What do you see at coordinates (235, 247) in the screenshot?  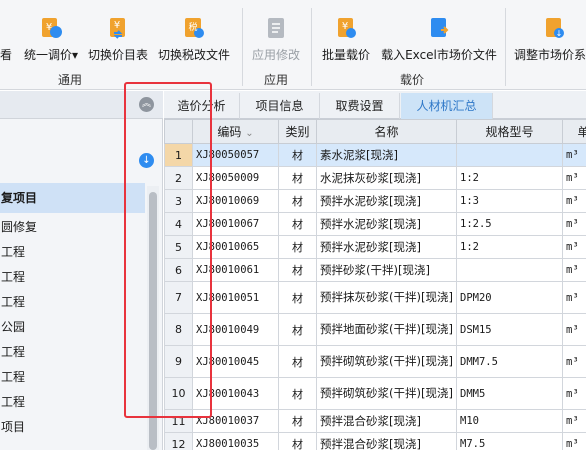 I see `code-cell: XJ80010065` at bounding box center [235, 247].